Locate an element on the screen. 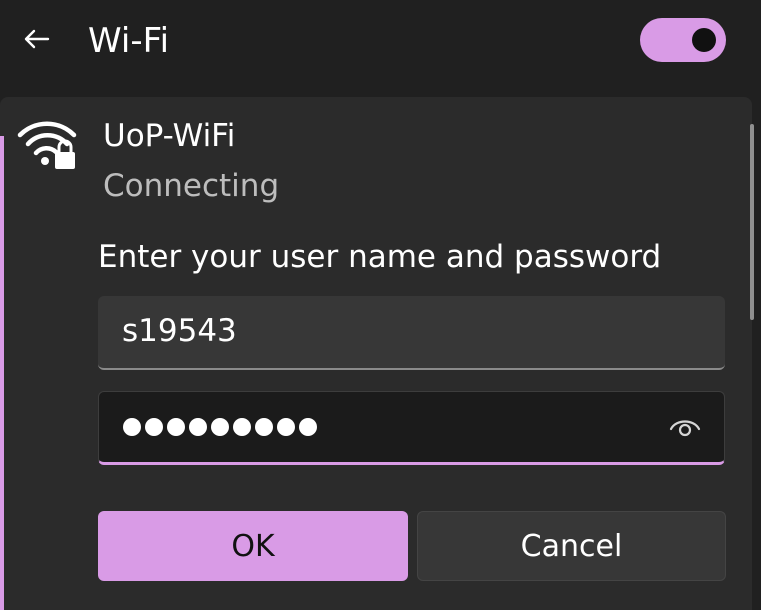  password-field-container: ●●●●●●●●● is located at coordinates (411, 428).